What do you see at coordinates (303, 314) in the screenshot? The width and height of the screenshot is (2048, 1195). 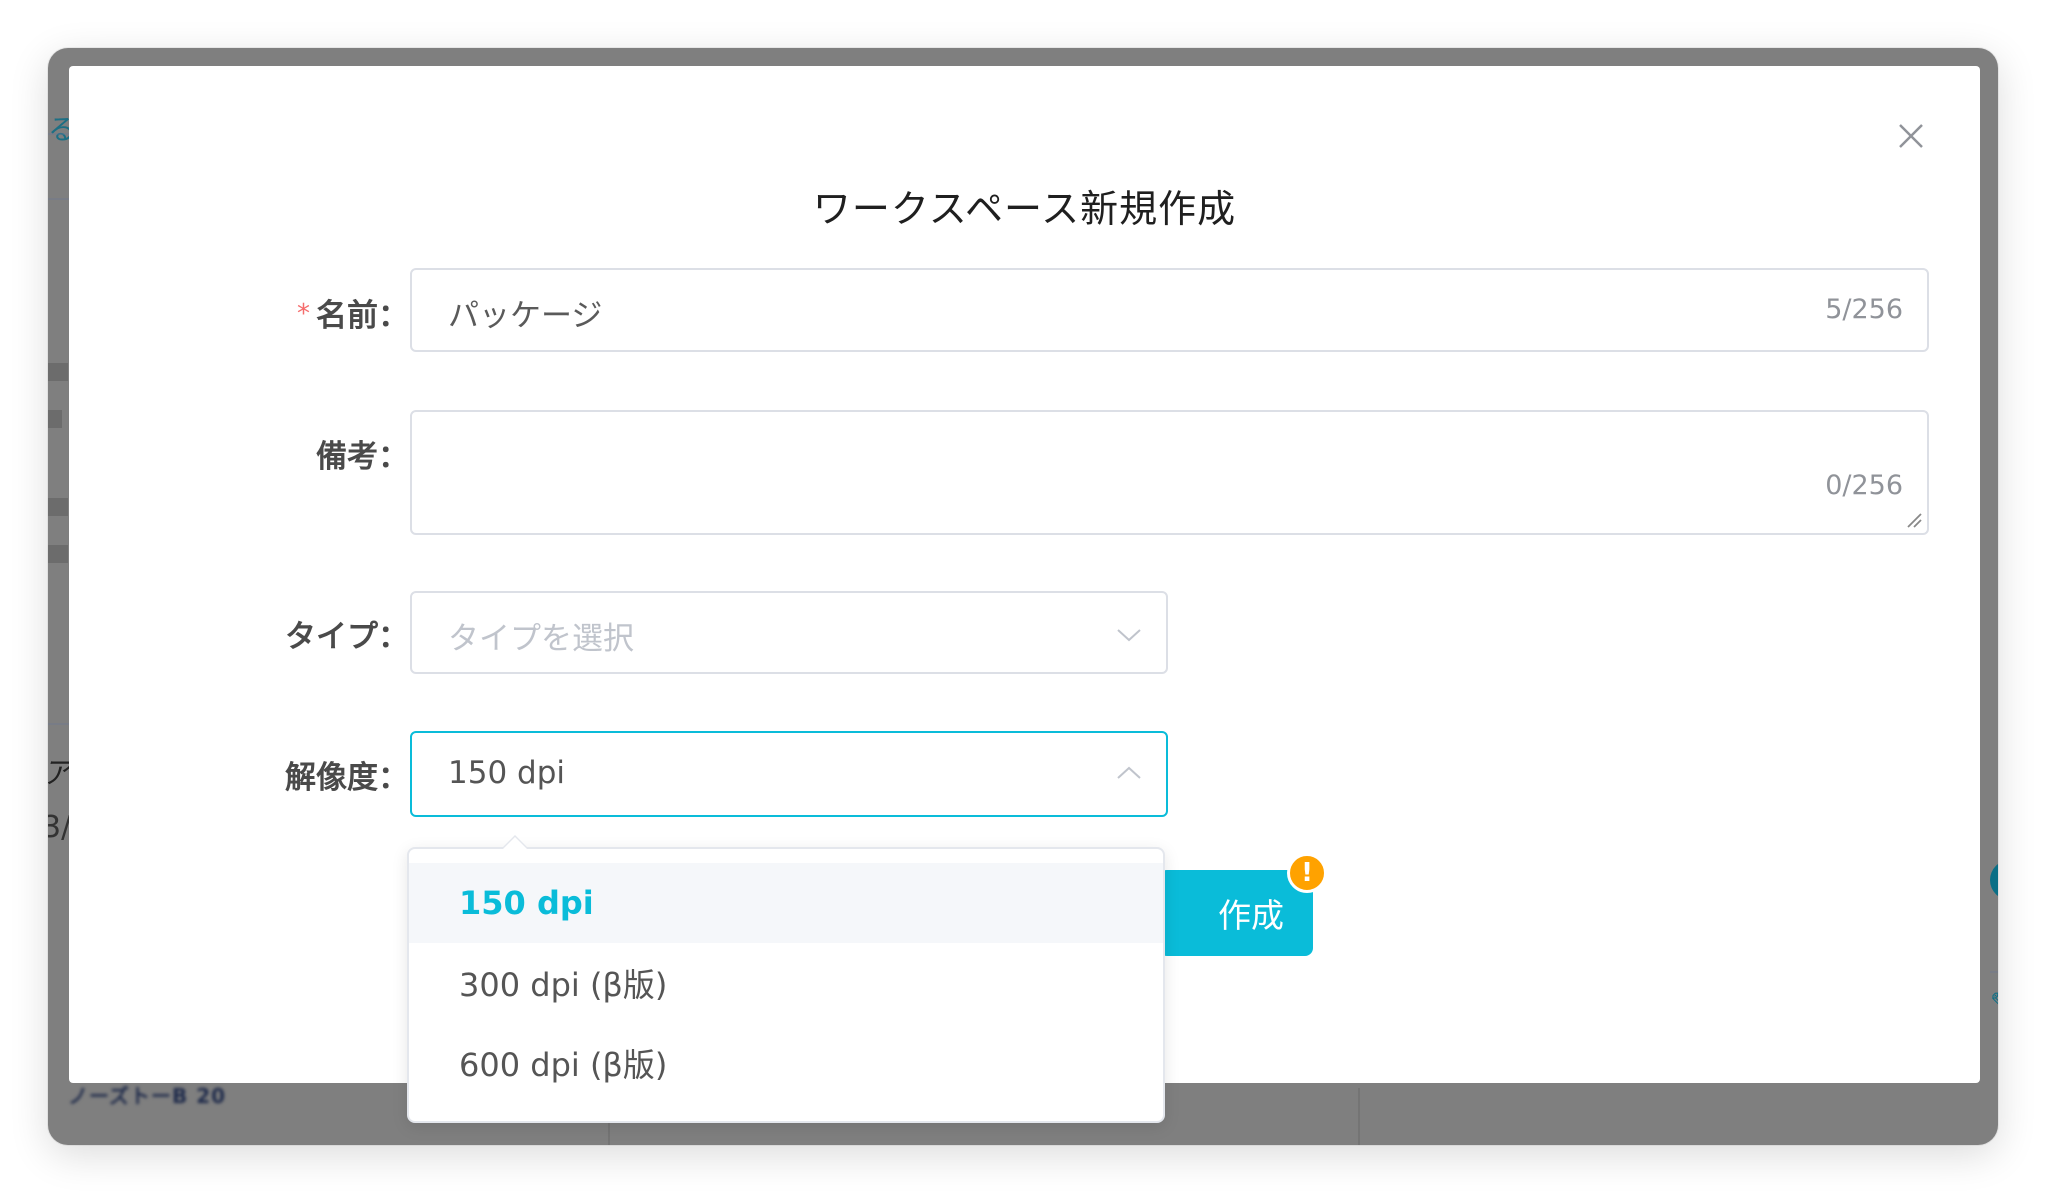 I see `required-mark: *` at bounding box center [303, 314].